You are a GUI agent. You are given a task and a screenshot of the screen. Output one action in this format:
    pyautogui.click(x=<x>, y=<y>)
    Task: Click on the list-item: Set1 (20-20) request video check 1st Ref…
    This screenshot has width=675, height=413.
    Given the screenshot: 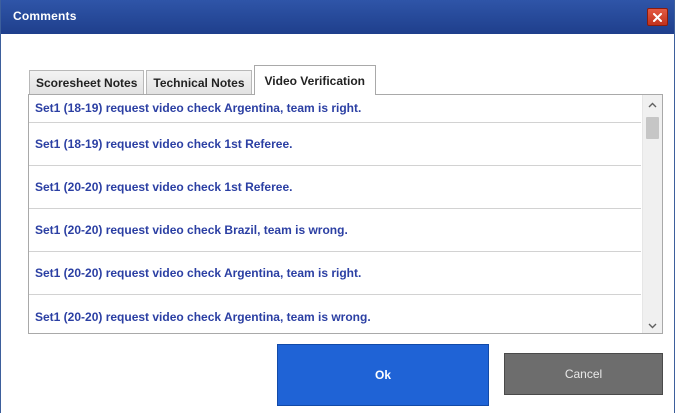 What is the action you would take?
    pyautogui.click(x=335, y=187)
    